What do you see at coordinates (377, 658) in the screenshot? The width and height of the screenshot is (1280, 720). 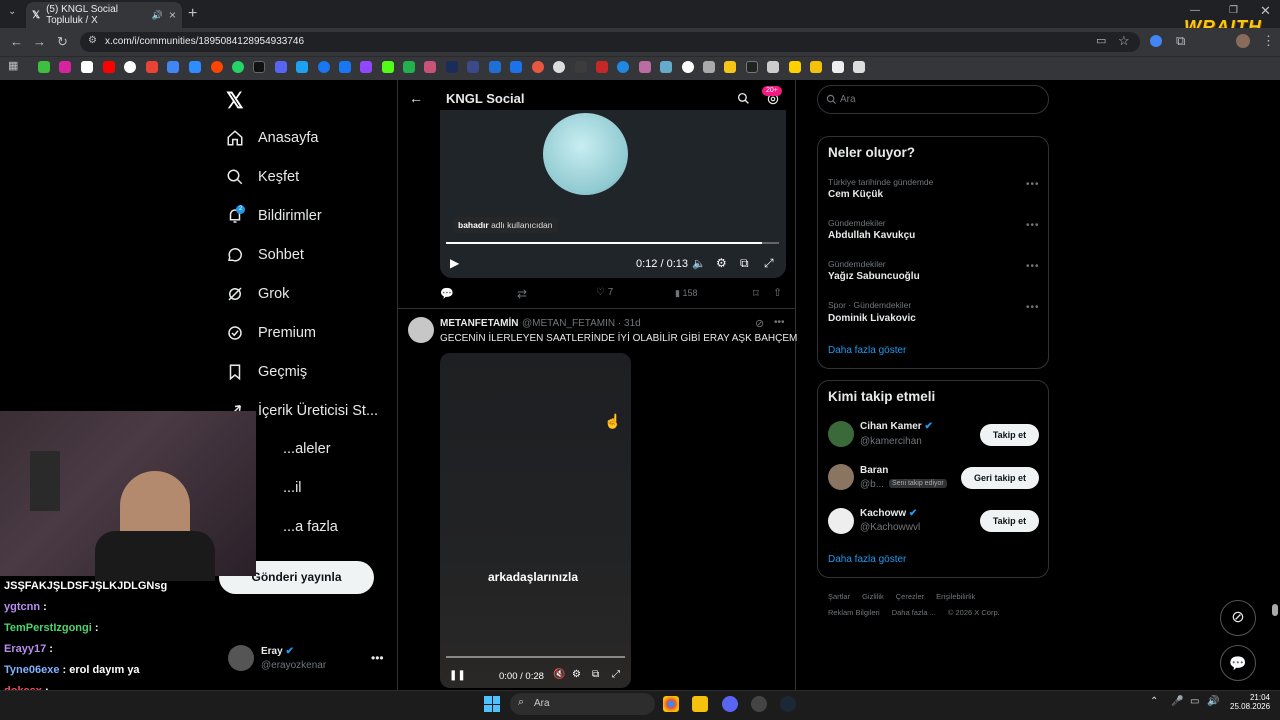 I see `account-menu-icon: •••` at bounding box center [377, 658].